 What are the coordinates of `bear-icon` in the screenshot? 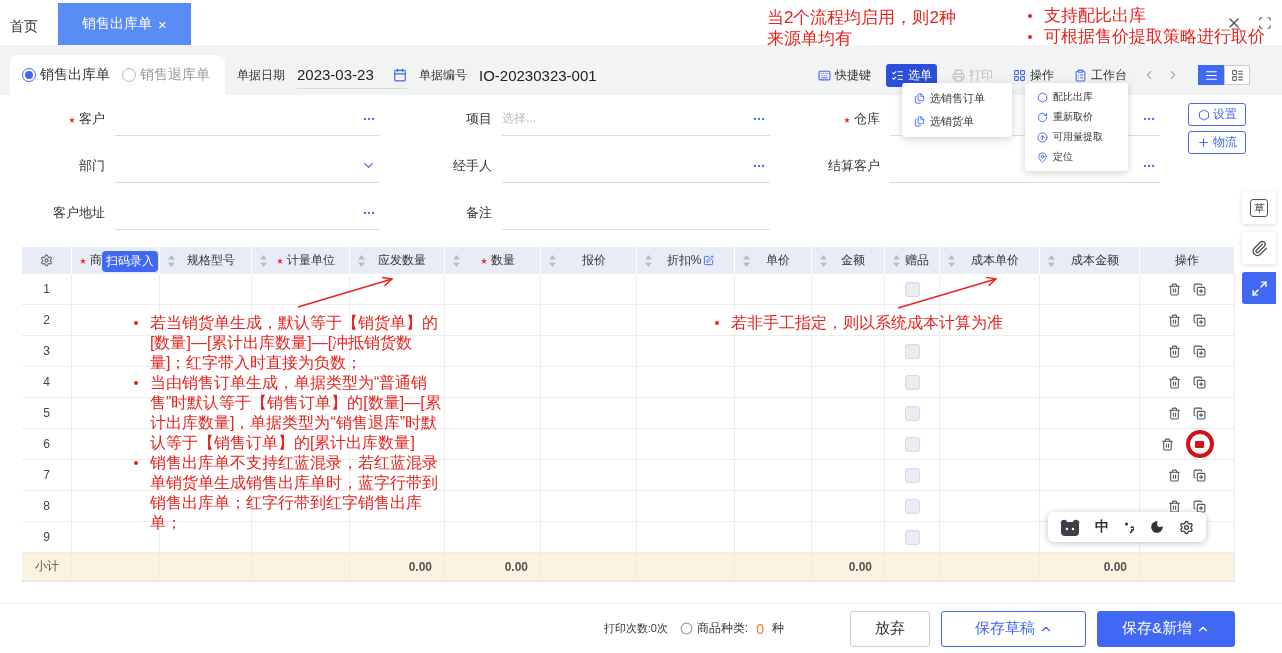 It's located at (1069, 527).